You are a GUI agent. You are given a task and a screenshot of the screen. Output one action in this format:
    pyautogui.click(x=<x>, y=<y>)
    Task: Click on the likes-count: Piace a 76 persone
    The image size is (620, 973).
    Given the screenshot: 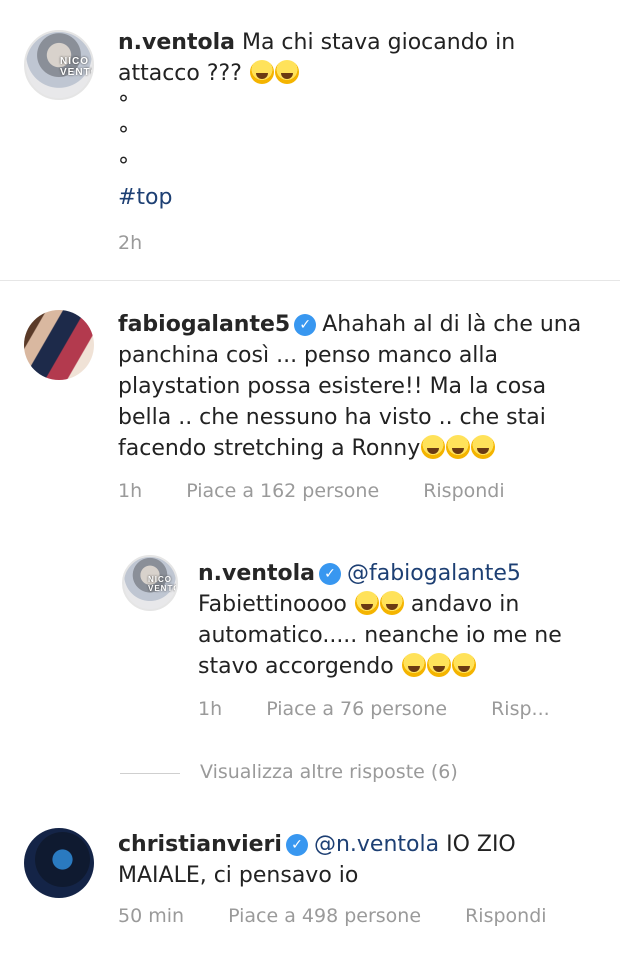 What is the action you would take?
    pyautogui.click(x=356, y=709)
    